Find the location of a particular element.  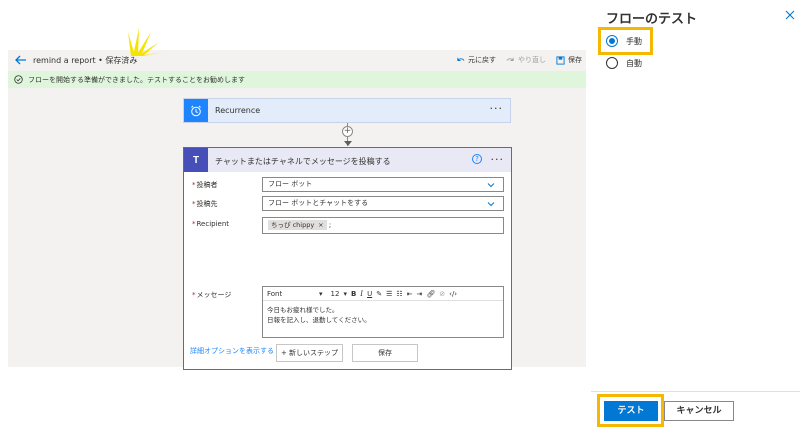

message-line-2: 日報を記入し、退勤してください。 is located at coordinates (319, 320).